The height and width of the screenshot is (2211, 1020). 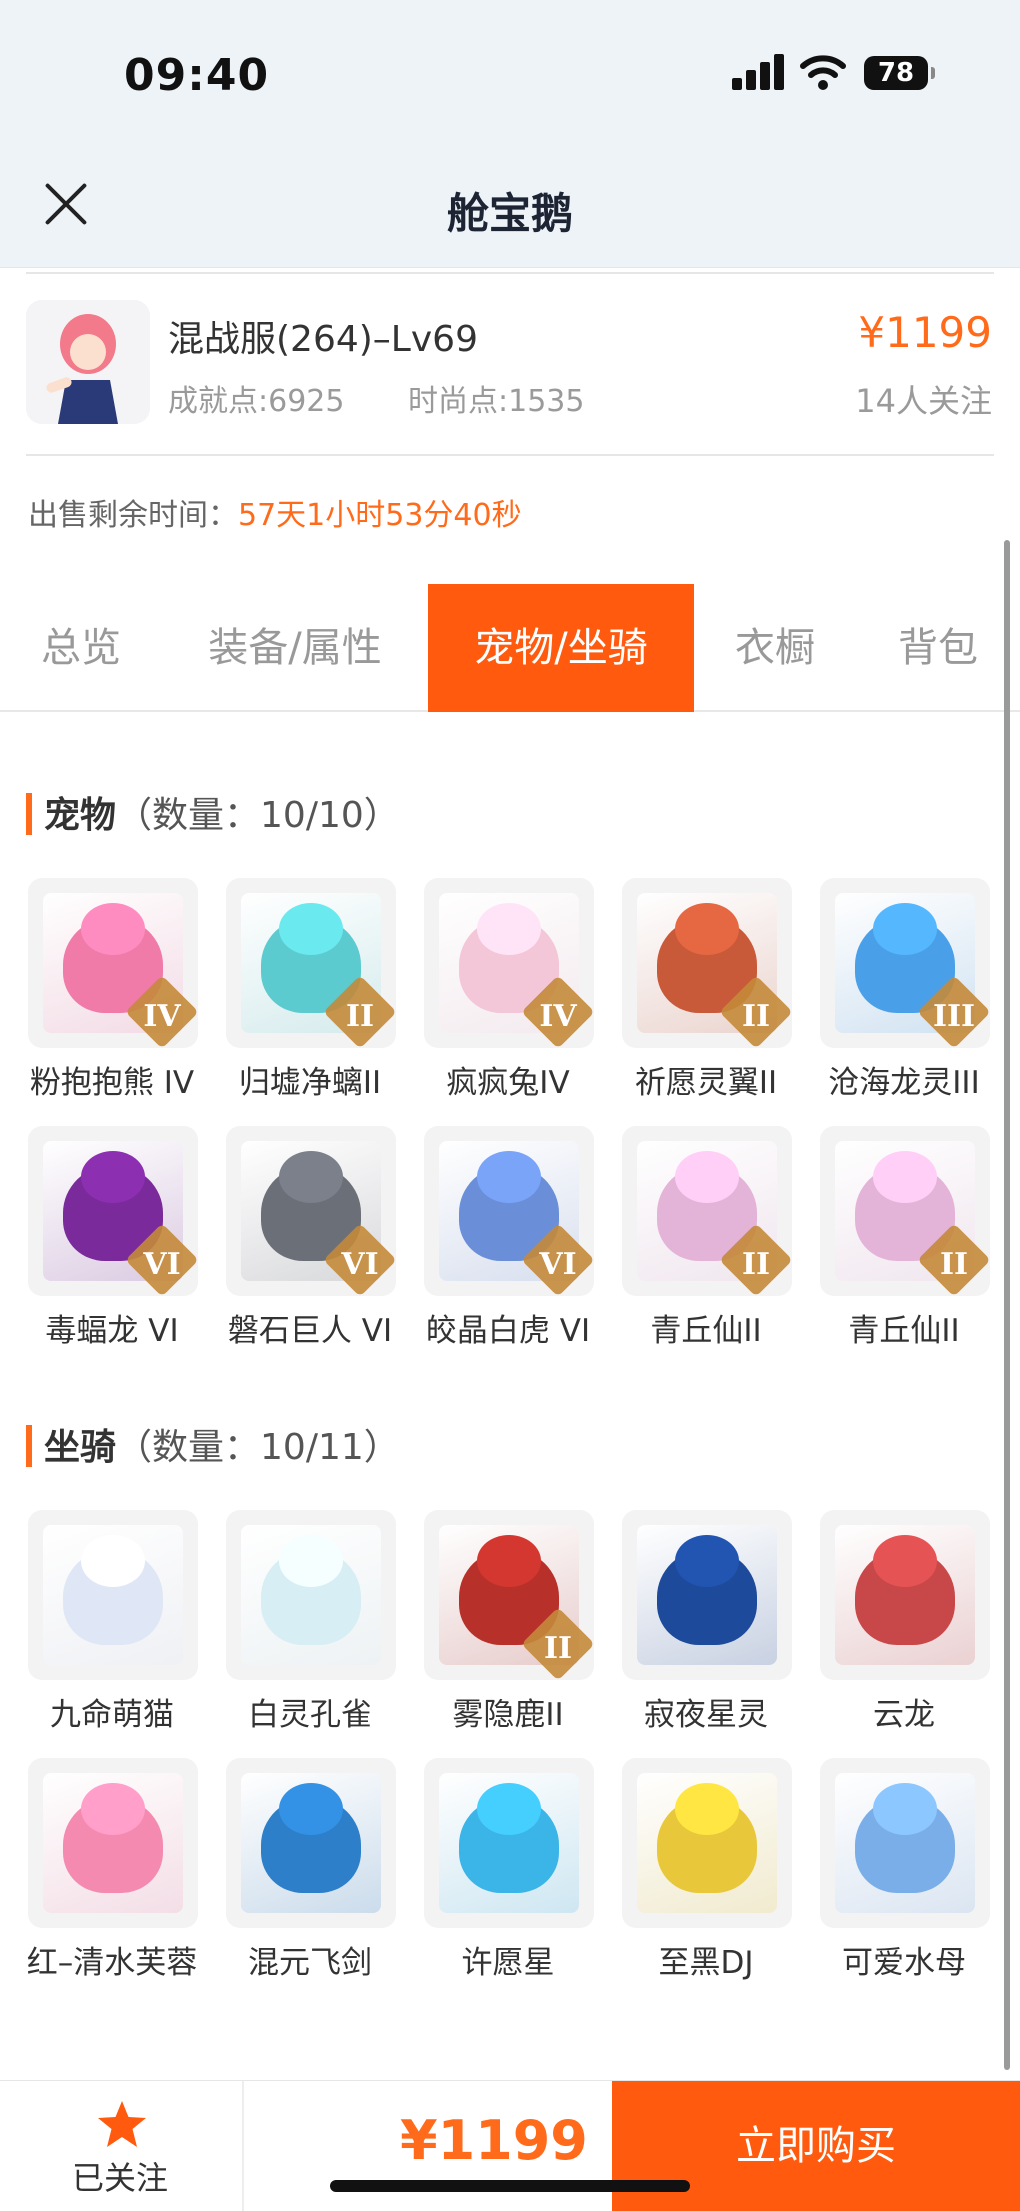 What do you see at coordinates (954, 1016) in the screenshot?
I see `rank-badge-text: III` at bounding box center [954, 1016].